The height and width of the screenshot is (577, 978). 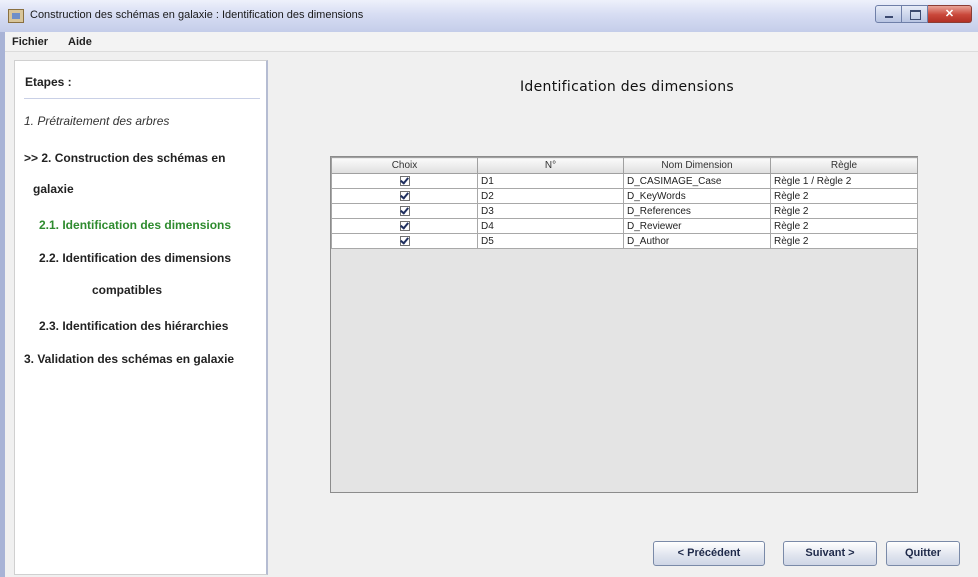 I want to click on step-construction: >> 2. Construction des schémas en, so click(x=125, y=158).